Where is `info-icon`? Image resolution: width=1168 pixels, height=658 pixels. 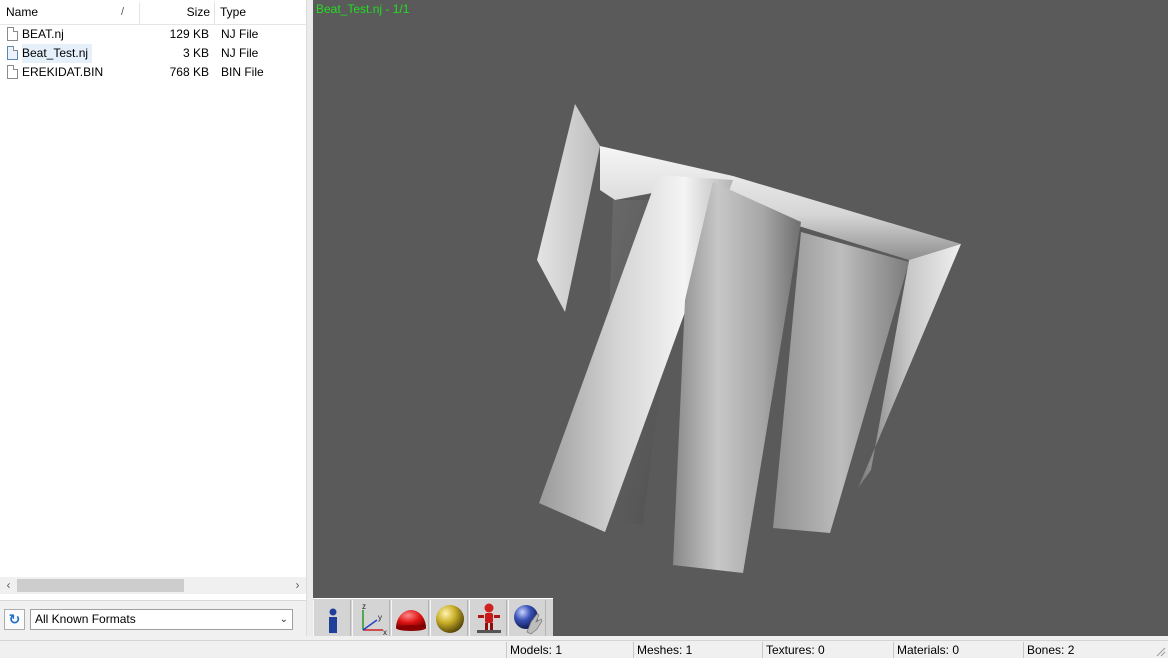 info-icon is located at coordinates (333, 620).